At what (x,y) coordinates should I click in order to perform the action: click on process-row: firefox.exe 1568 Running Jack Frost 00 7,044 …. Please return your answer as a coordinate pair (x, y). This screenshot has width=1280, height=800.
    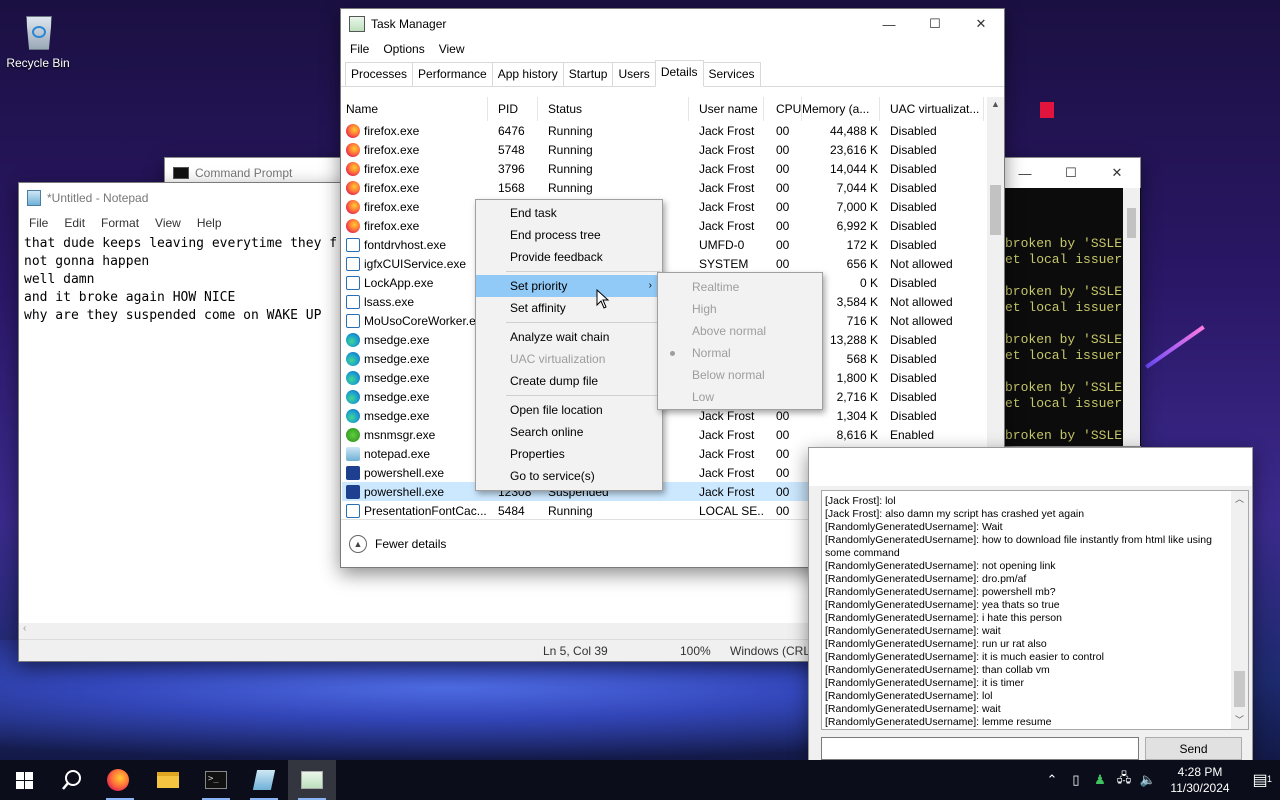
    Looking at the image, I should click on (673, 187).